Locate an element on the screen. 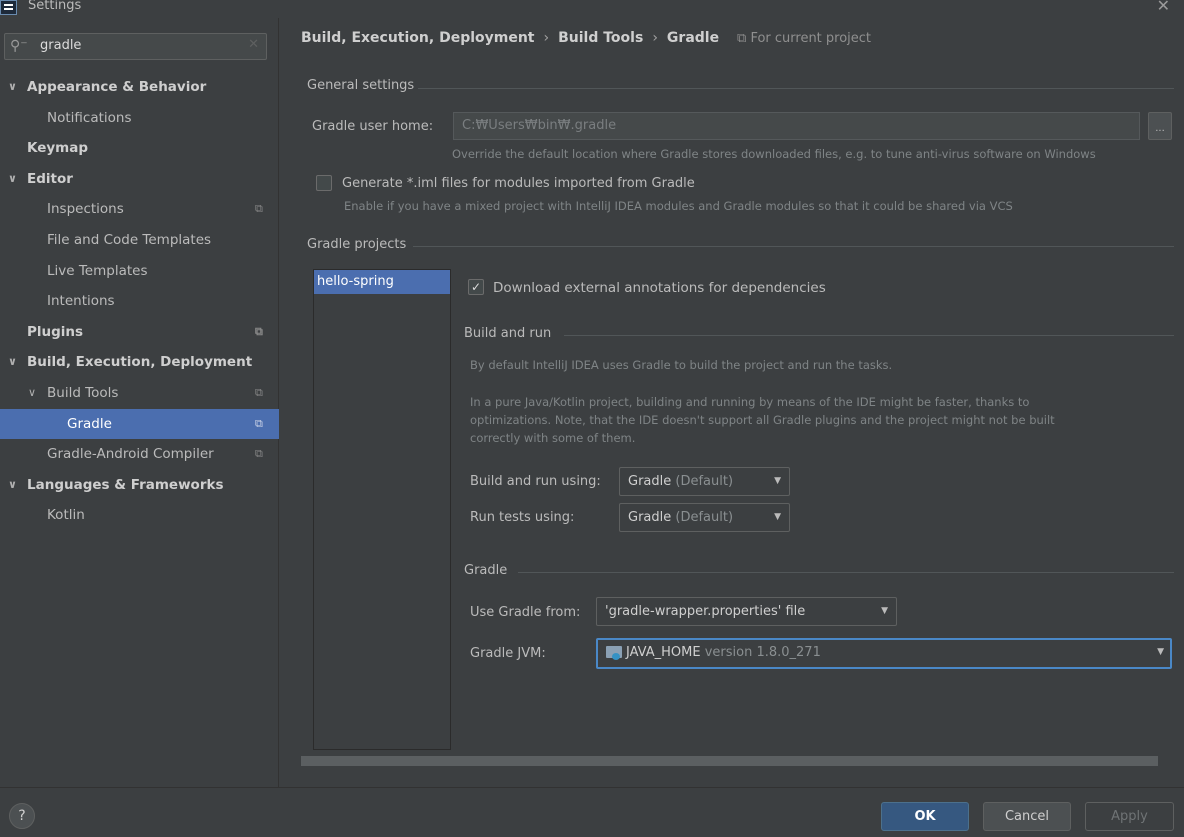  build-and-run-title: Build and run is located at coordinates (508, 333).